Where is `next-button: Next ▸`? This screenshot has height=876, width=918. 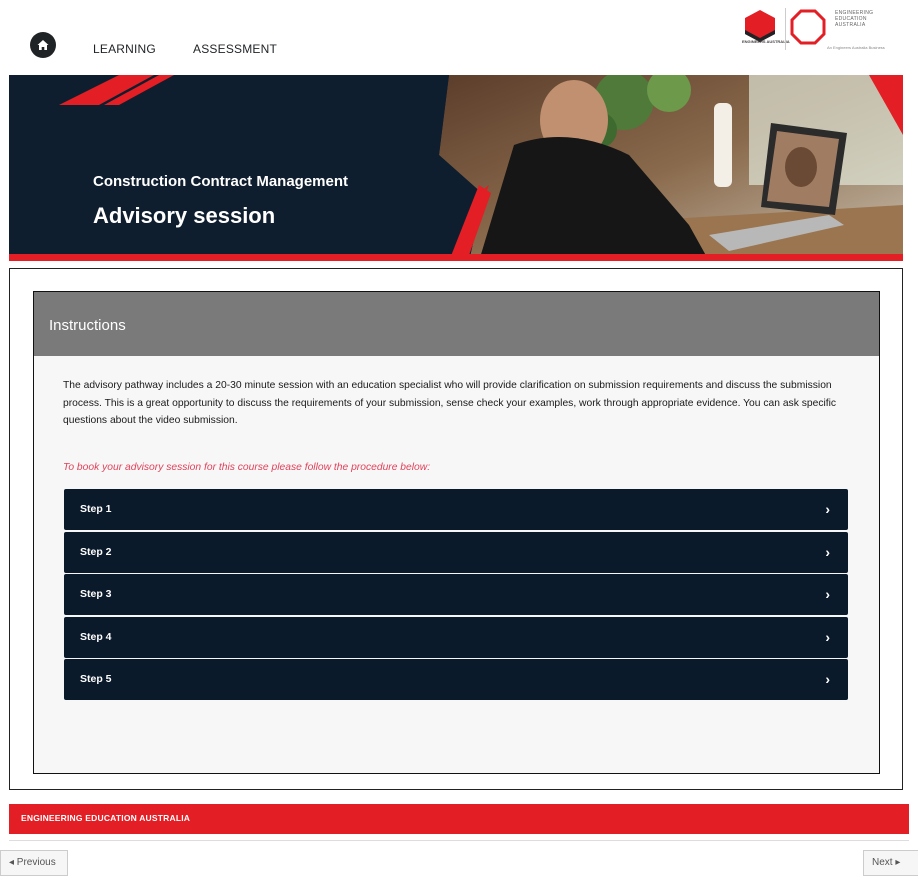 next-button: Next ▸ is located at coordinates (890, 863).